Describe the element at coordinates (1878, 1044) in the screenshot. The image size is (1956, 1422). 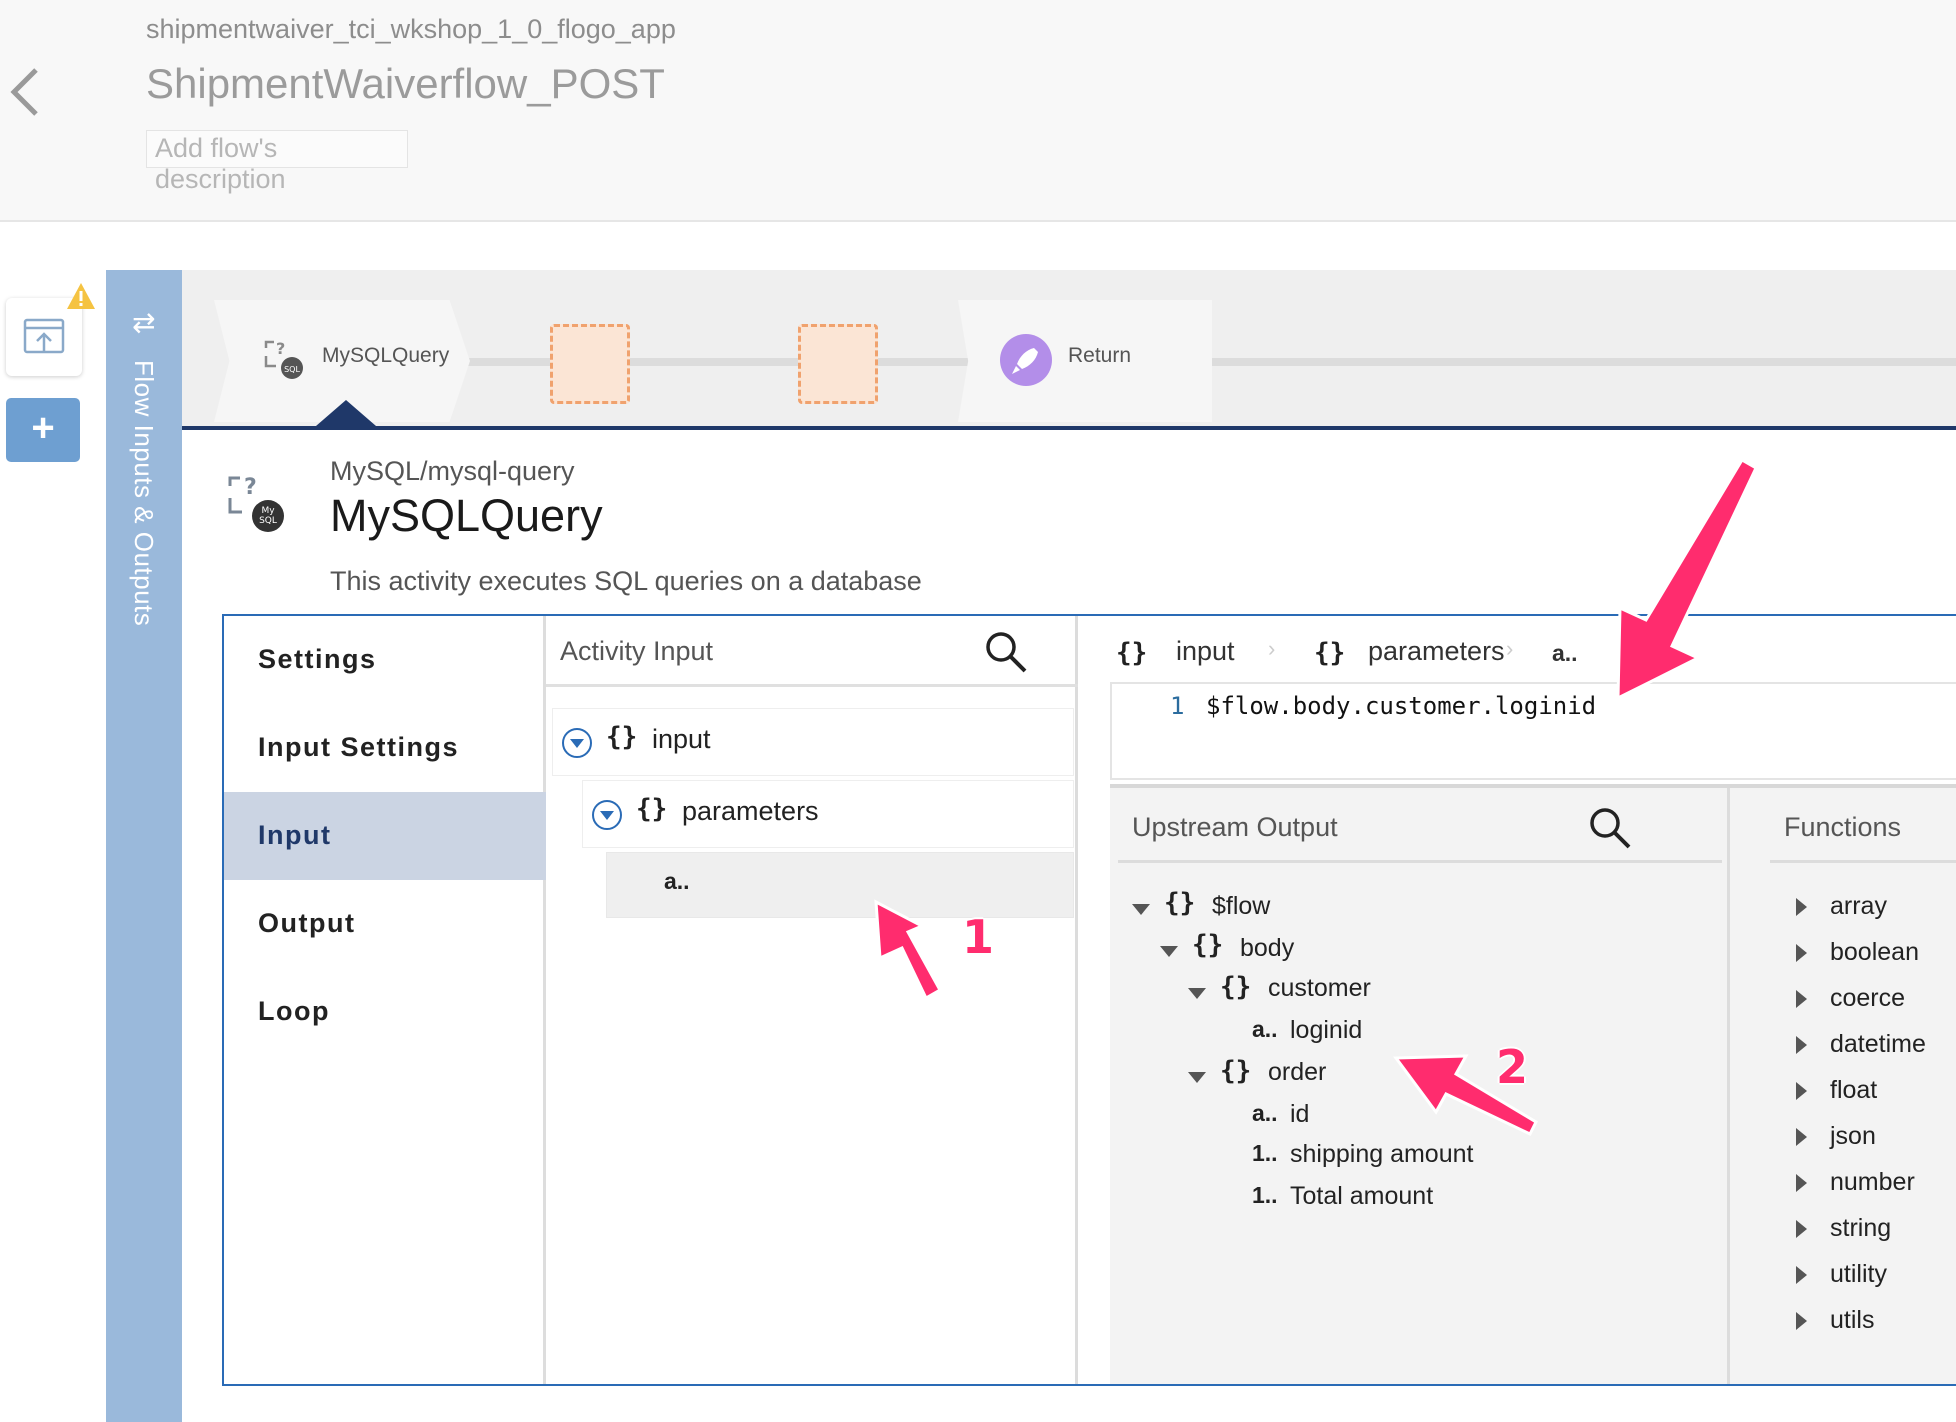
I see `function-category: datetime` at that location.